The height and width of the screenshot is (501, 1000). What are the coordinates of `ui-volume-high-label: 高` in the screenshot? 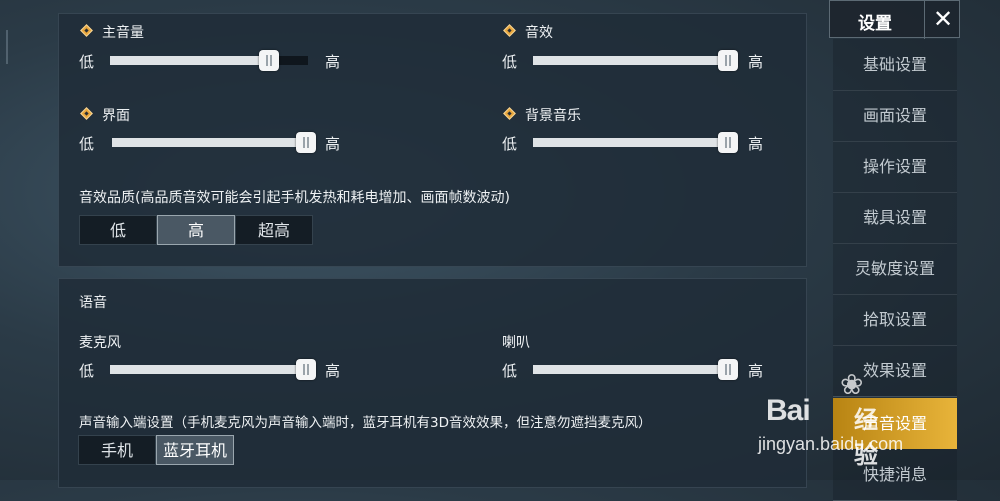 It's located at (333, 144).